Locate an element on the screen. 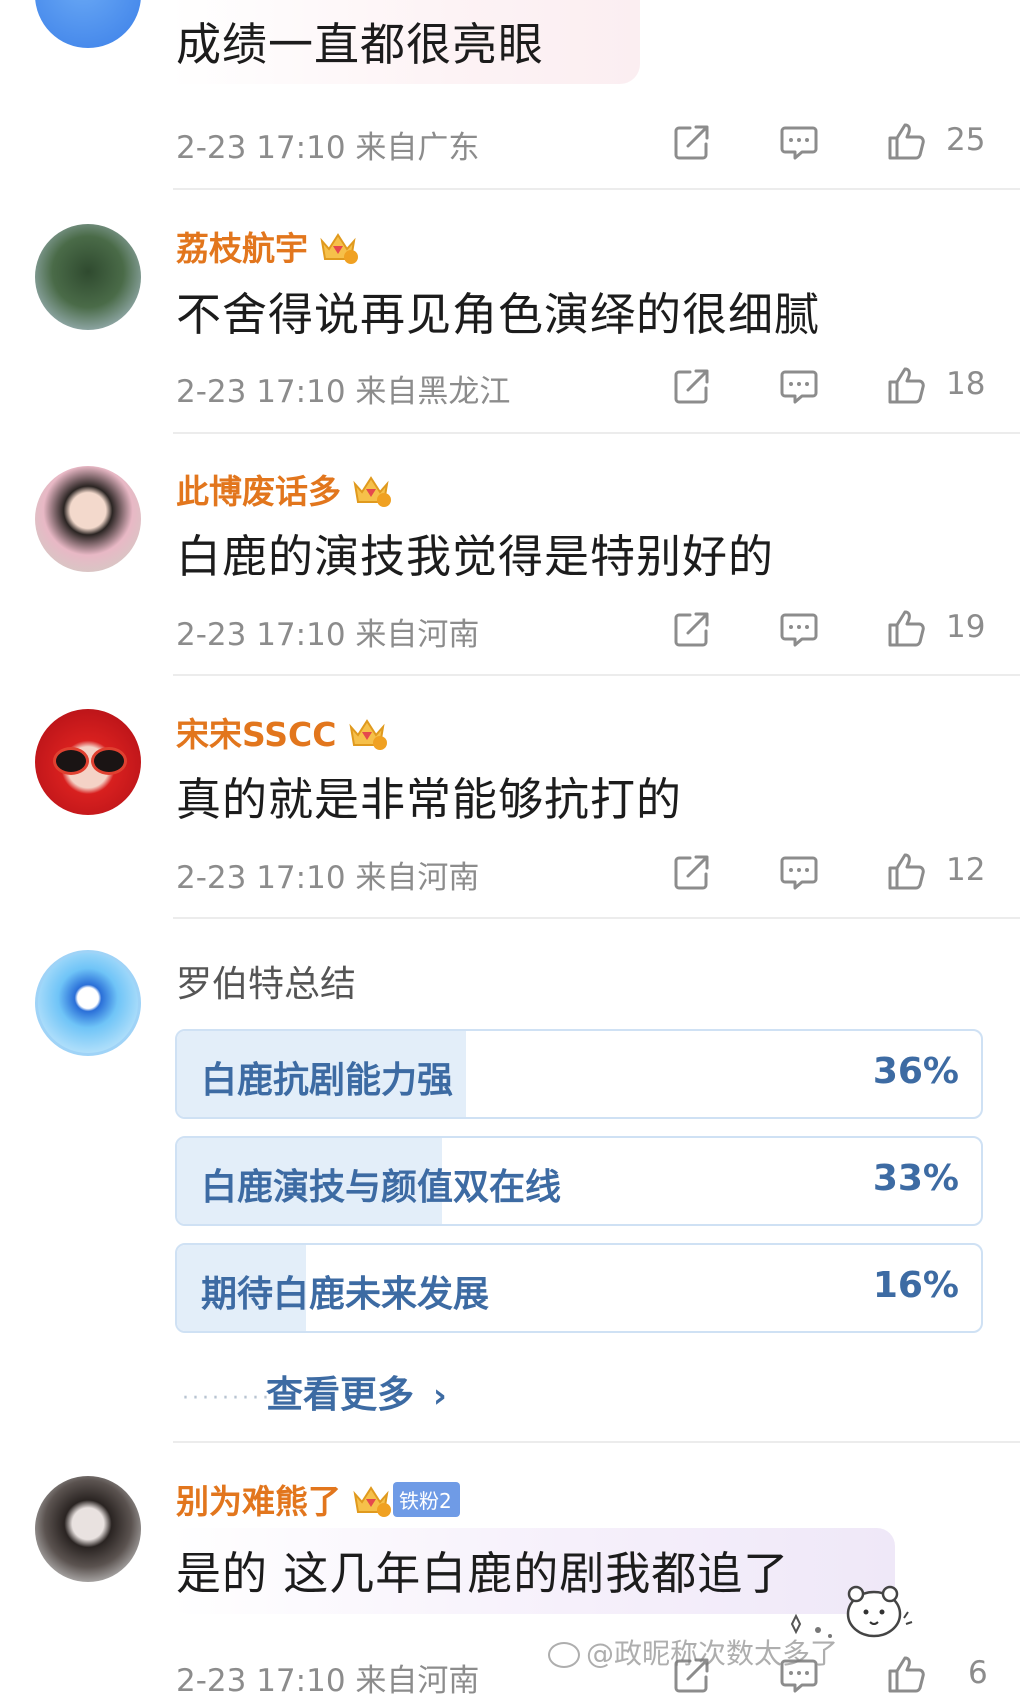 Image resolution: width=1020 pixels, height=1703 pixels. user-name-text: 宋宋SSCC is located at coordinates (256, 732).